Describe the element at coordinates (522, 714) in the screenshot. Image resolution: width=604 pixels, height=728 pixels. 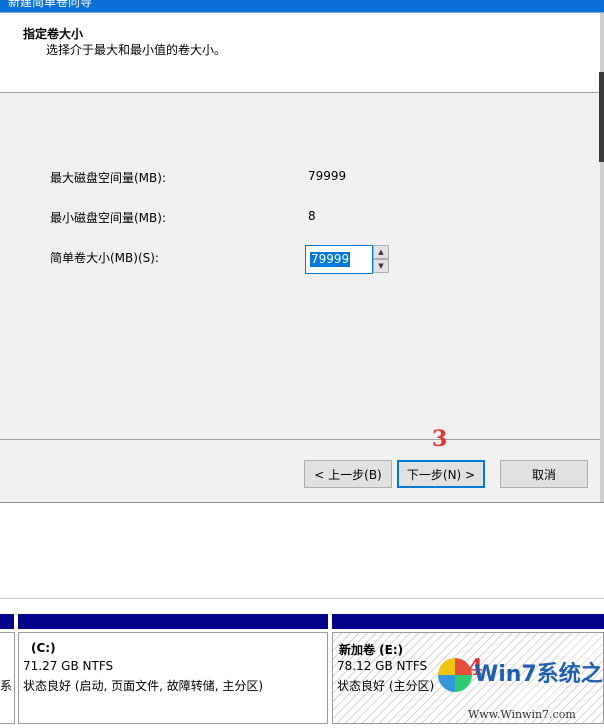
I see `watermark-url: Www.Winwin7.com` at that location.